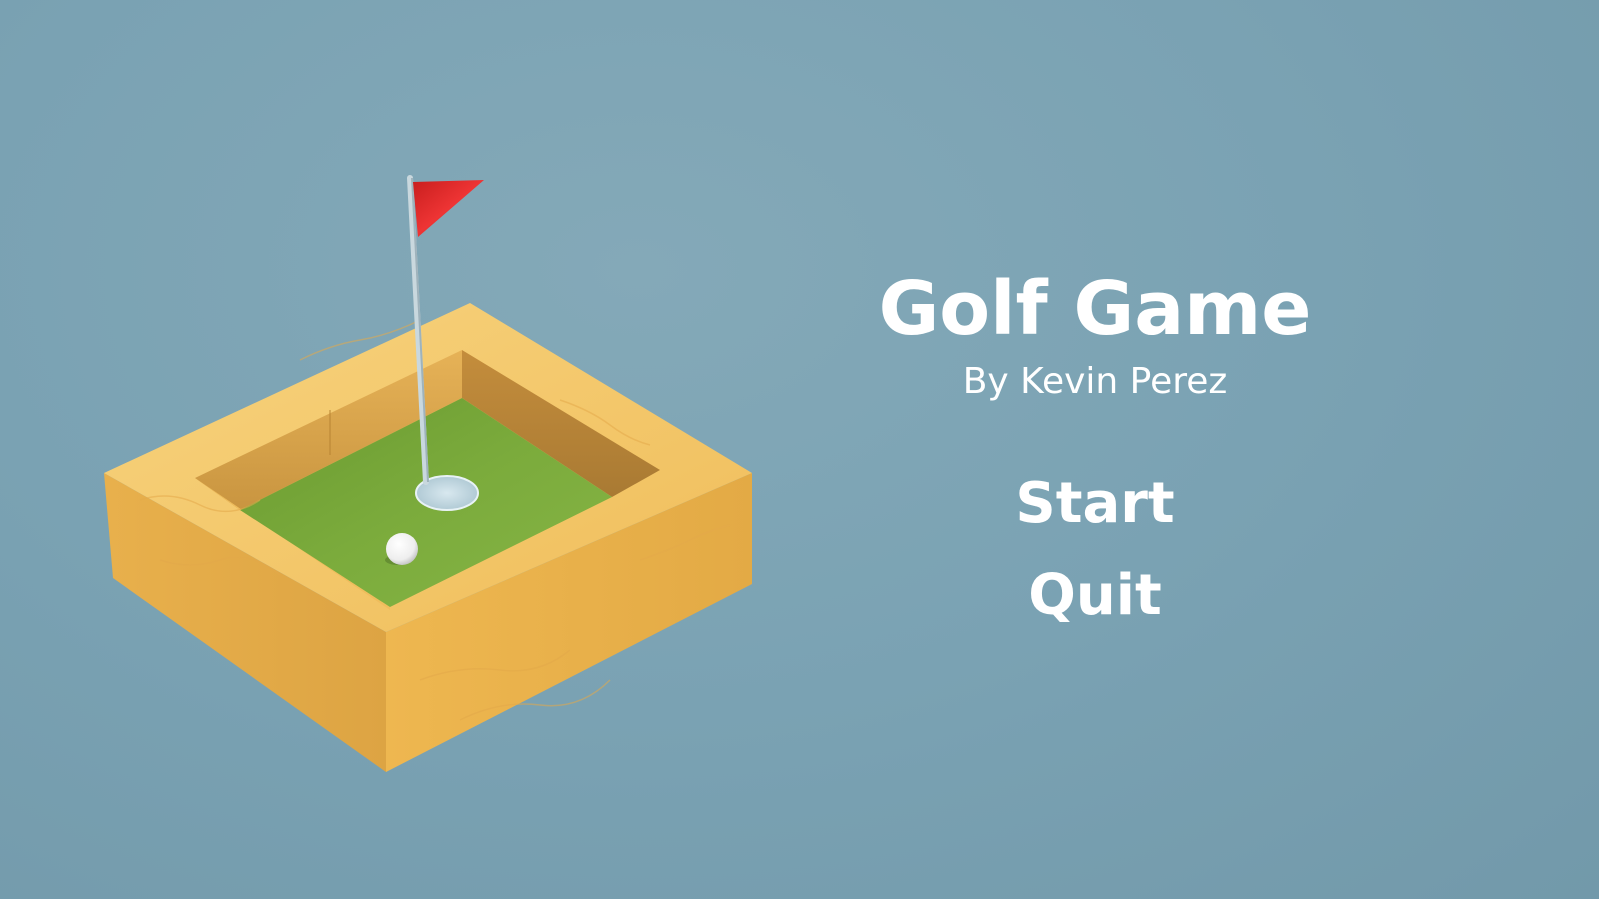 The image size is (1599, 899). What do you see at coordinates (1094, 596) in the screenshot?
I see `quit-button: Quit` at bounding box center [1094, 596].